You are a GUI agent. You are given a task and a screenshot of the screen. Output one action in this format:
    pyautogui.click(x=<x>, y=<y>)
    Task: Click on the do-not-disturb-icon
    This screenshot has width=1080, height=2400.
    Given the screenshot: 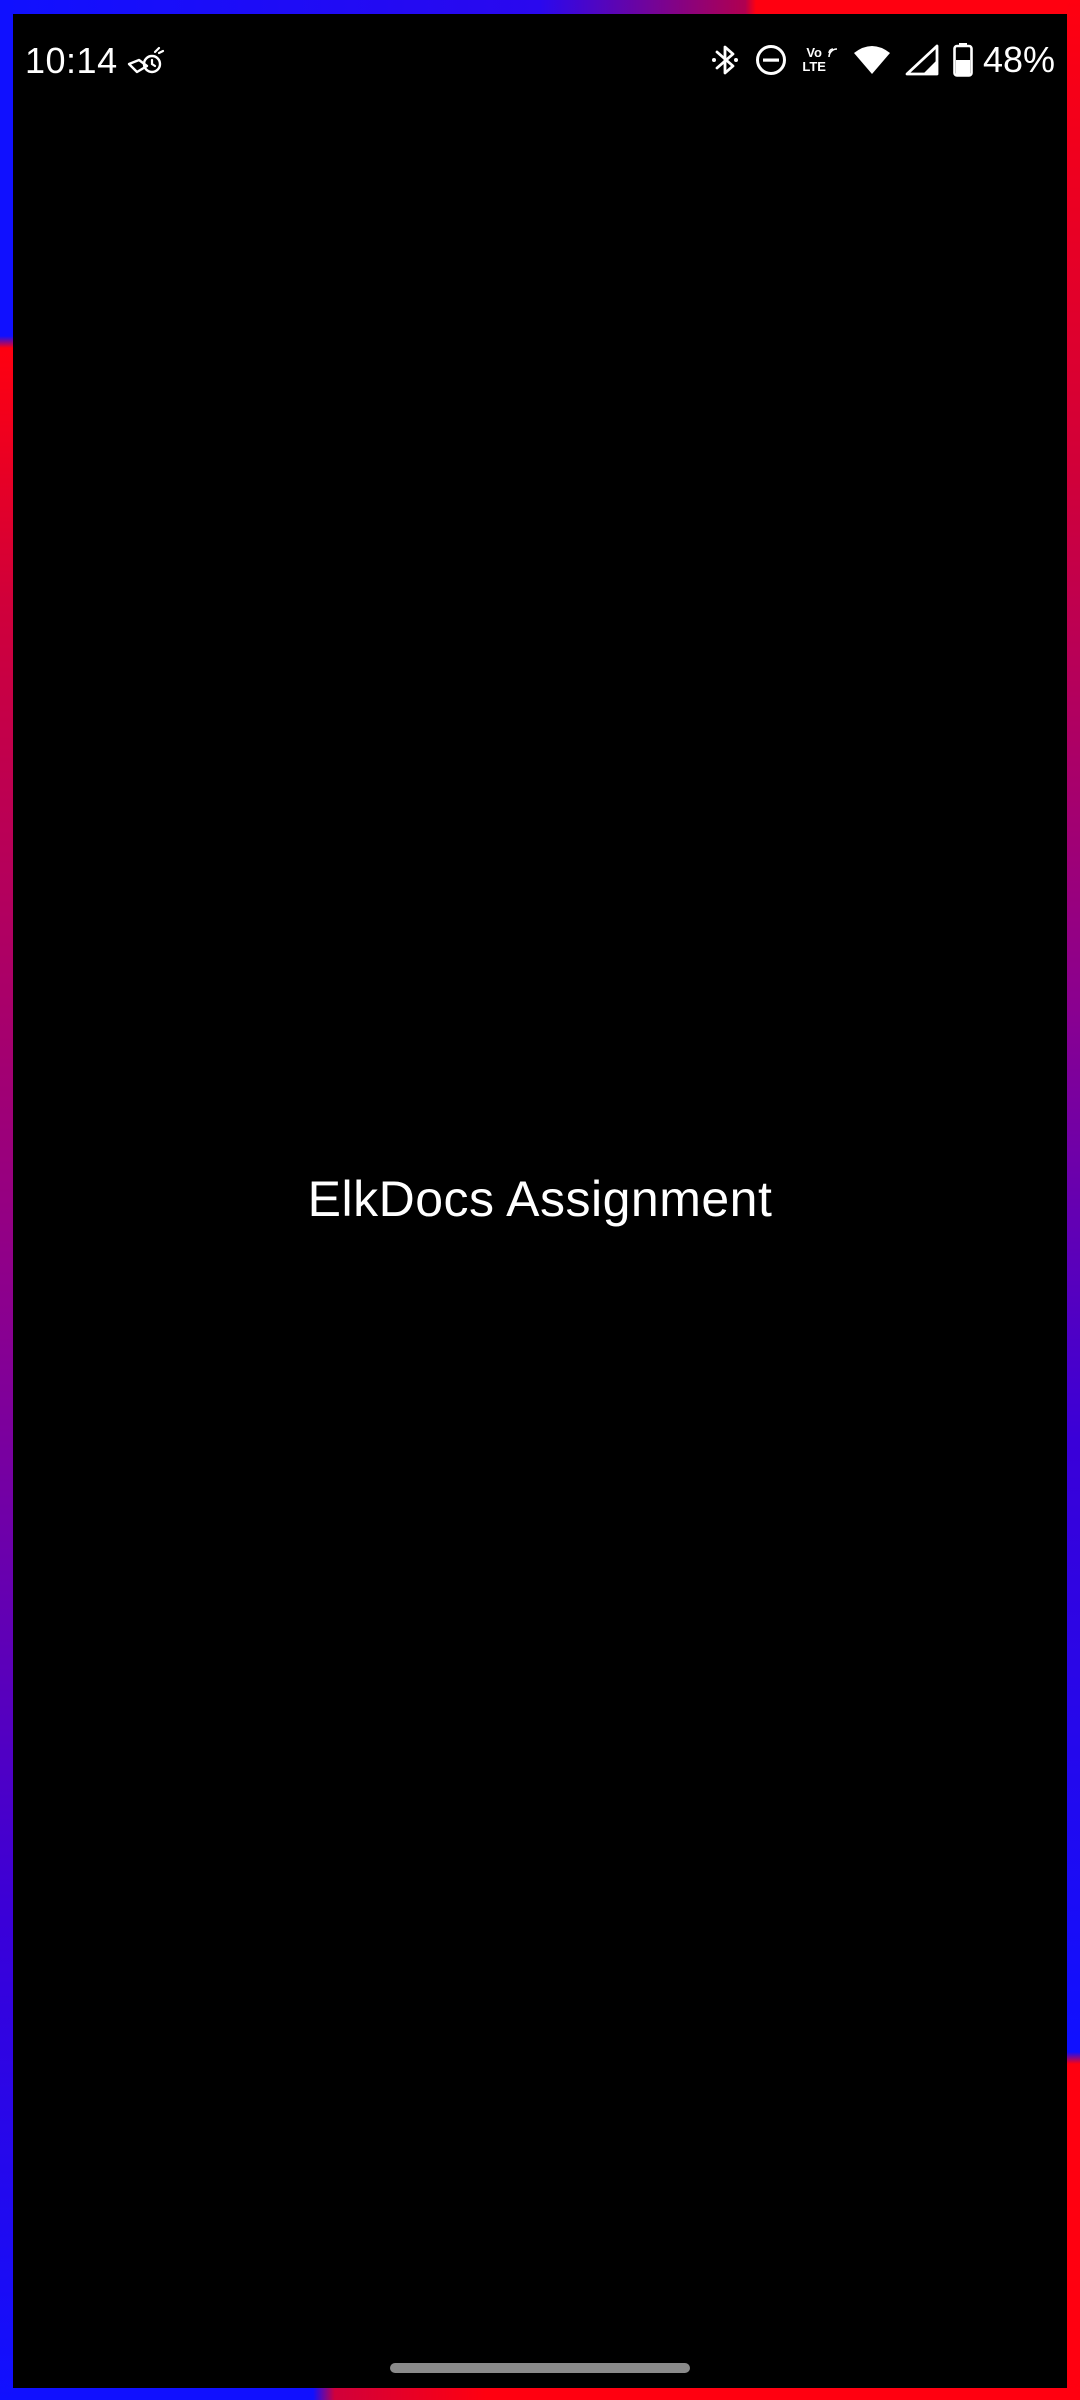 What is the action you would take?
    pyautogui.click(x=771, y=60)
    